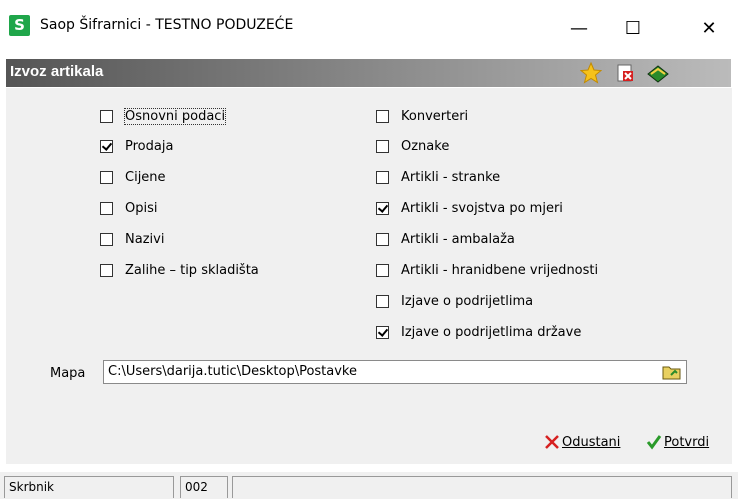  I want to click on checkbox-zalihe: Zalihe – tip skladišta, so click(179, 270).